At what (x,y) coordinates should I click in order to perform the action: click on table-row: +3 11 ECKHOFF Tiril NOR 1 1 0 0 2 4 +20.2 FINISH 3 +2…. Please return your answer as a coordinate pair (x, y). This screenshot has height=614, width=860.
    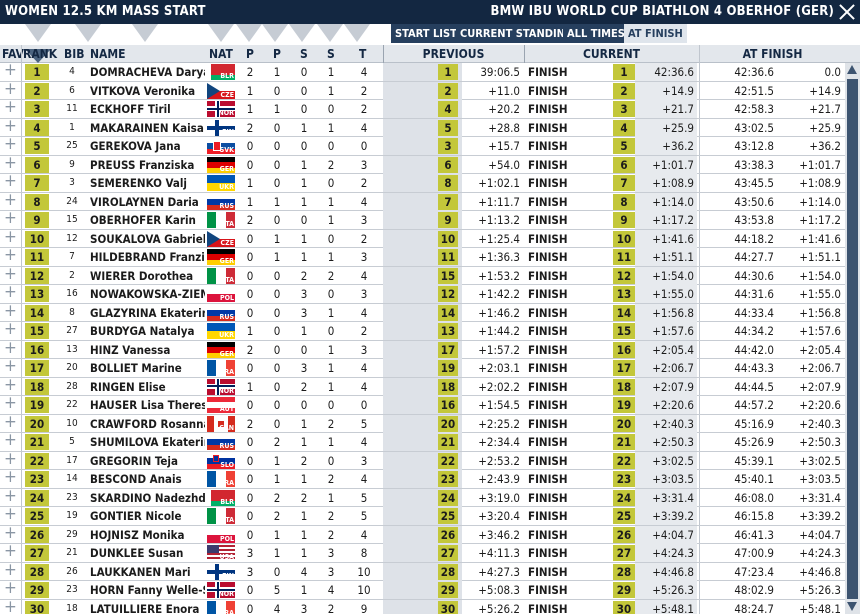
    Looking at the image, I should click on (422, 108).